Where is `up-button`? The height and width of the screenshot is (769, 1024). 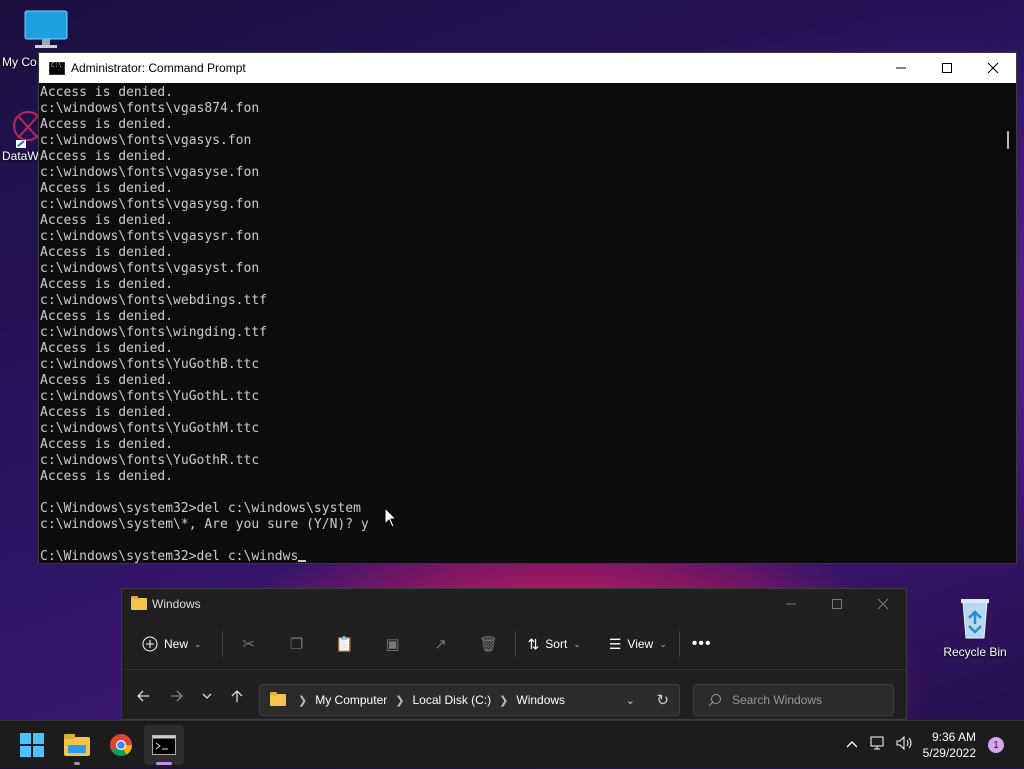 up-button is located at coordinates (237, 696).